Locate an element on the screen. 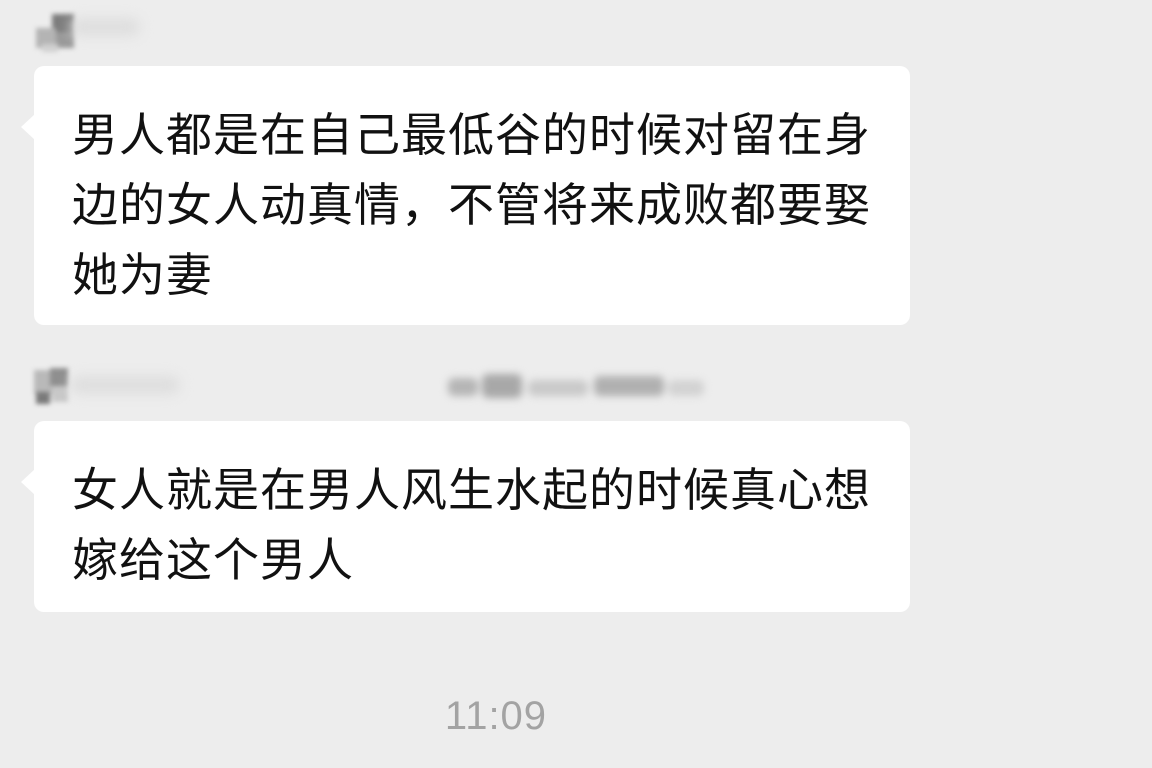 The image size is (1152, 768). timestamp: 11:09 is located at coordinates (496, 716).